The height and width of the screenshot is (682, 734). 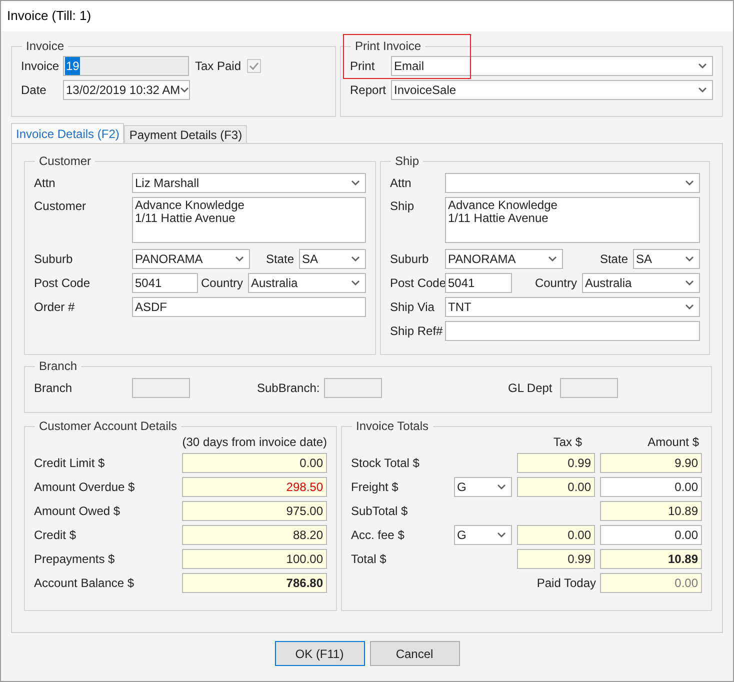 I want to click on account-note: (30 days from invoice date), so click(x=254, y=442).